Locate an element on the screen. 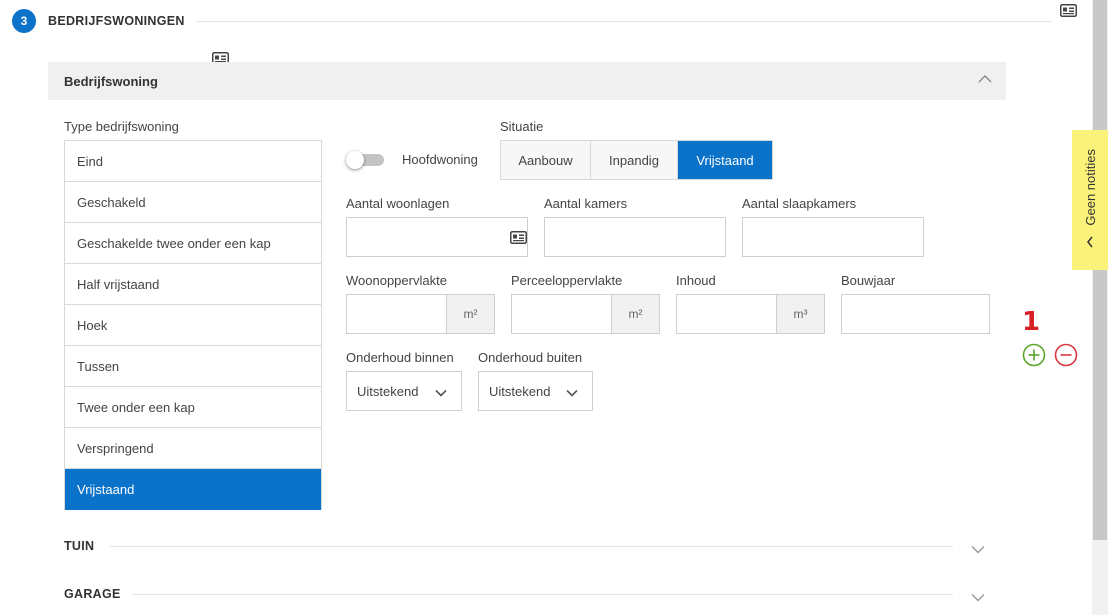  onderhoud-binnen-value: Uitstekend is located at coordinates (388, 391).